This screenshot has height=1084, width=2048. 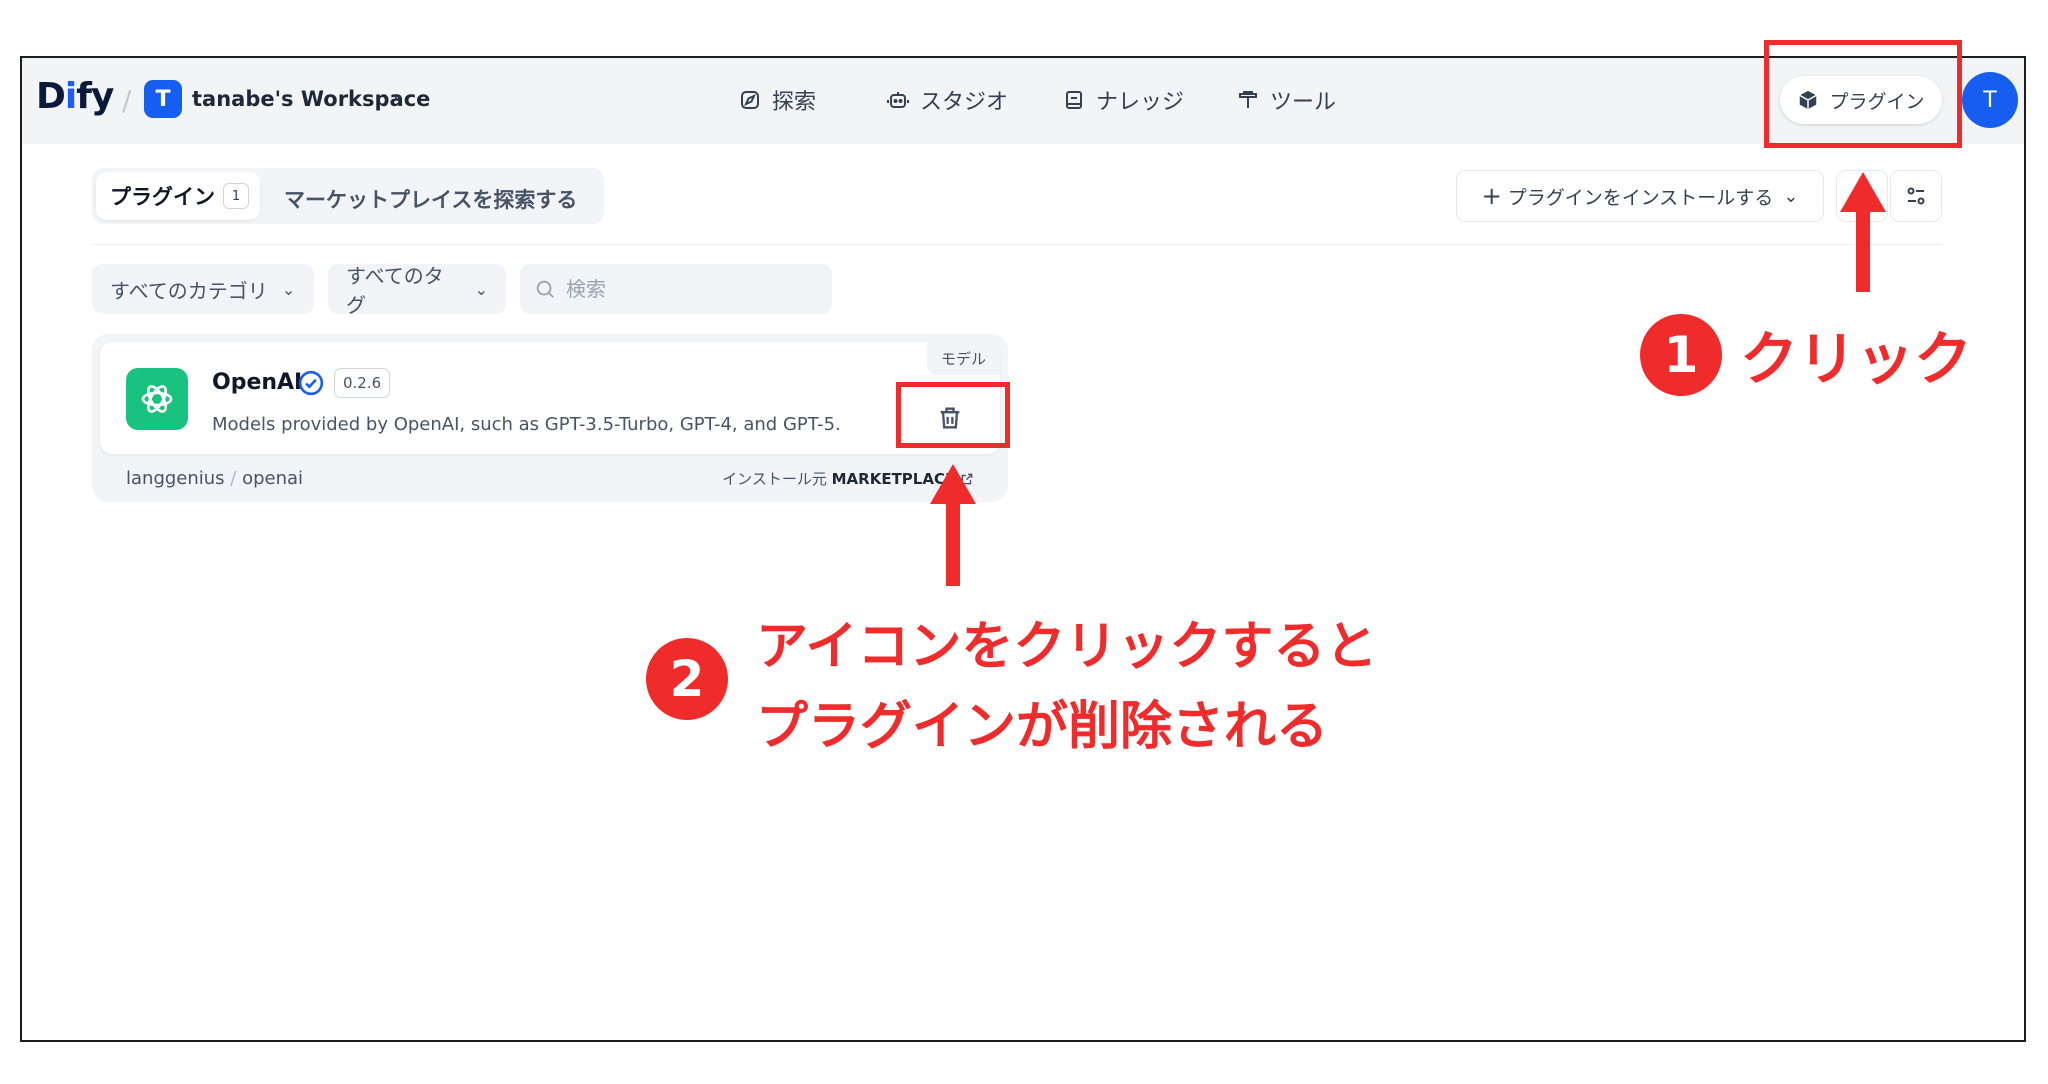 I want to click on search-input, so click(x=691, y=289).